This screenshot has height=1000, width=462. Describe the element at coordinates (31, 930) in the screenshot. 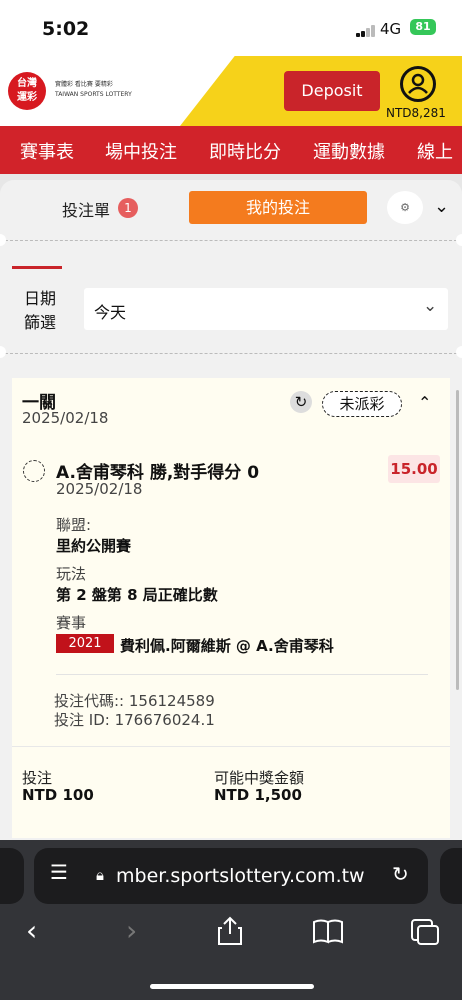

I see `back-icon: ‹` at that location.